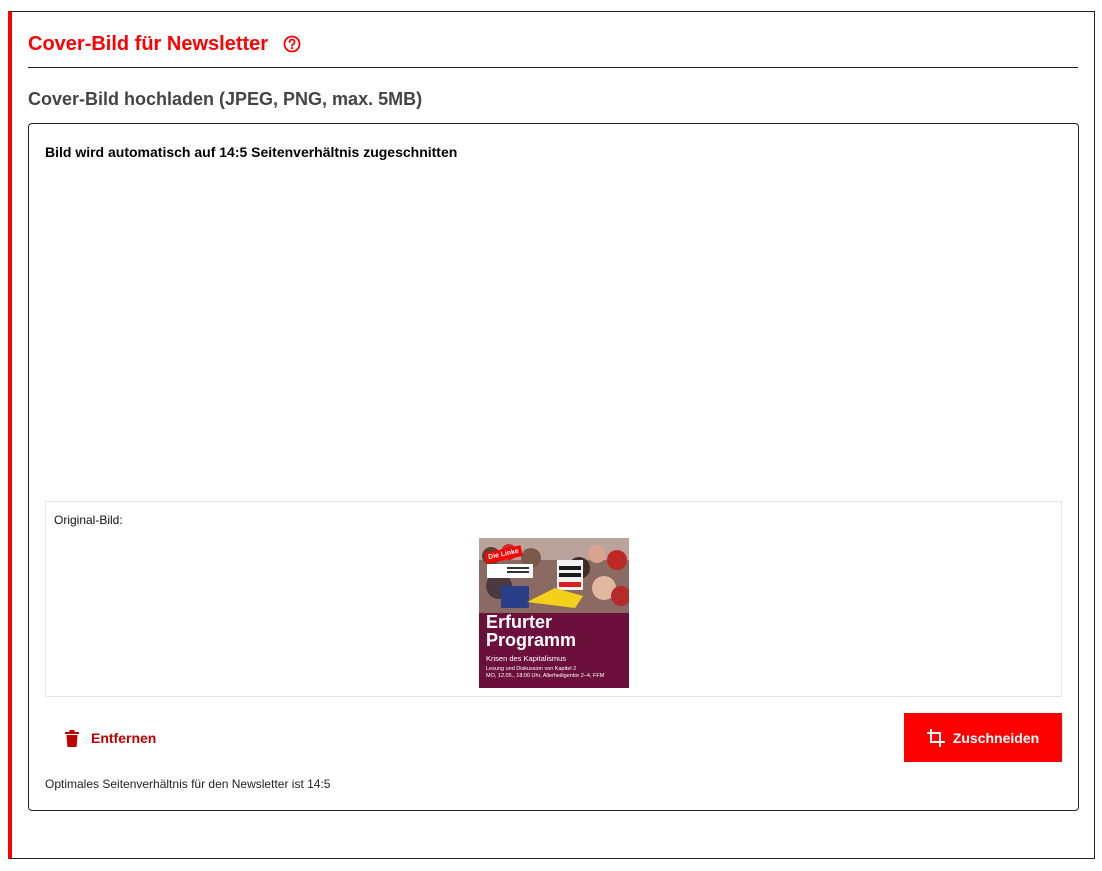 This screenshot has height=871, width=1102. Describe the element at coordinates (519, 622) in the screenshot. I see `thumbnail-title-line1: Erfurter` at that location.